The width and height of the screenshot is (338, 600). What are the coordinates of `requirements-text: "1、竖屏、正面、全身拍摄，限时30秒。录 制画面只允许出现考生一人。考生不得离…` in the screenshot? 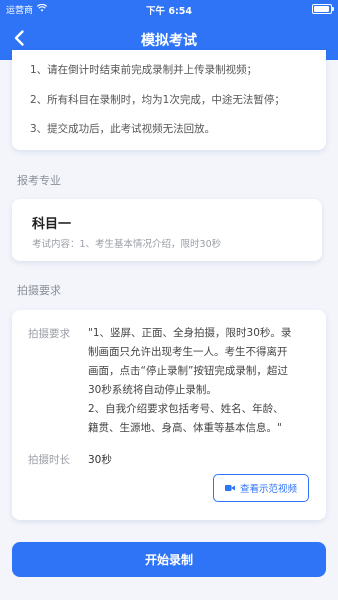 It's located at (201, 381).